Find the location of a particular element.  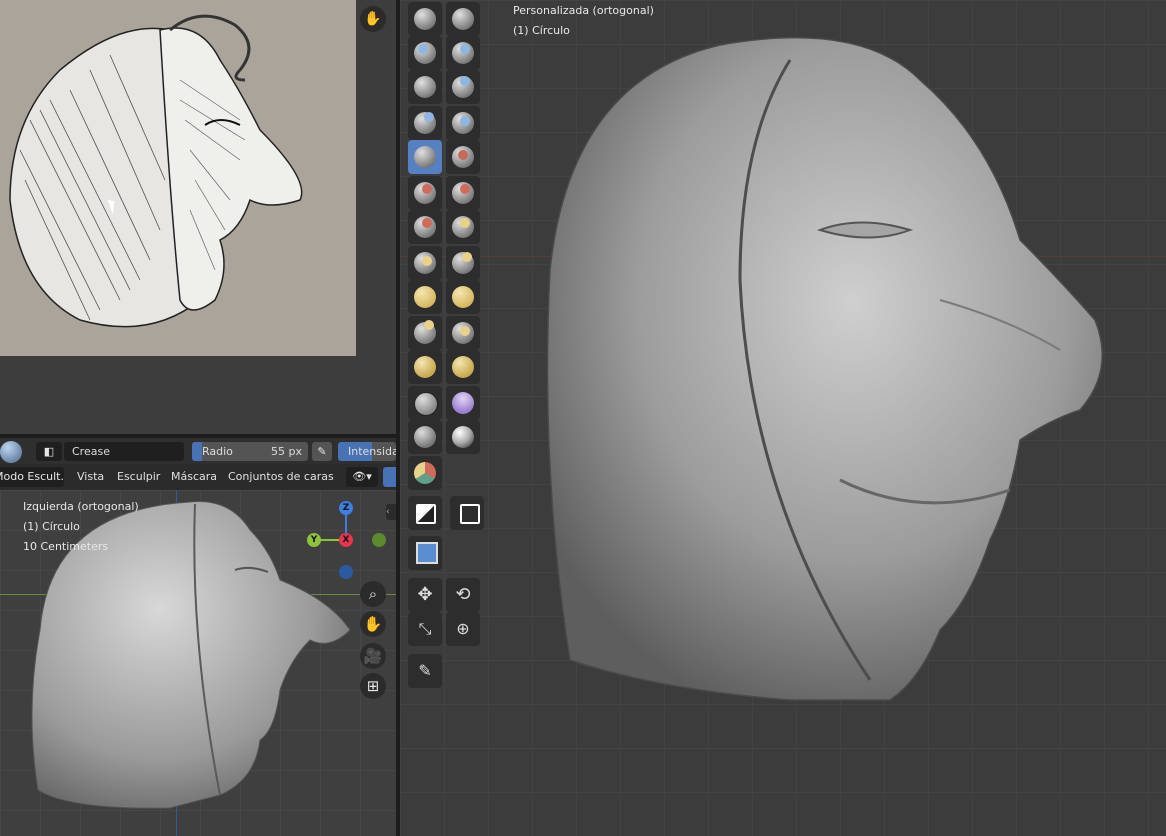

elastic-deform-brush-icon is located at coordinates (425, 297).